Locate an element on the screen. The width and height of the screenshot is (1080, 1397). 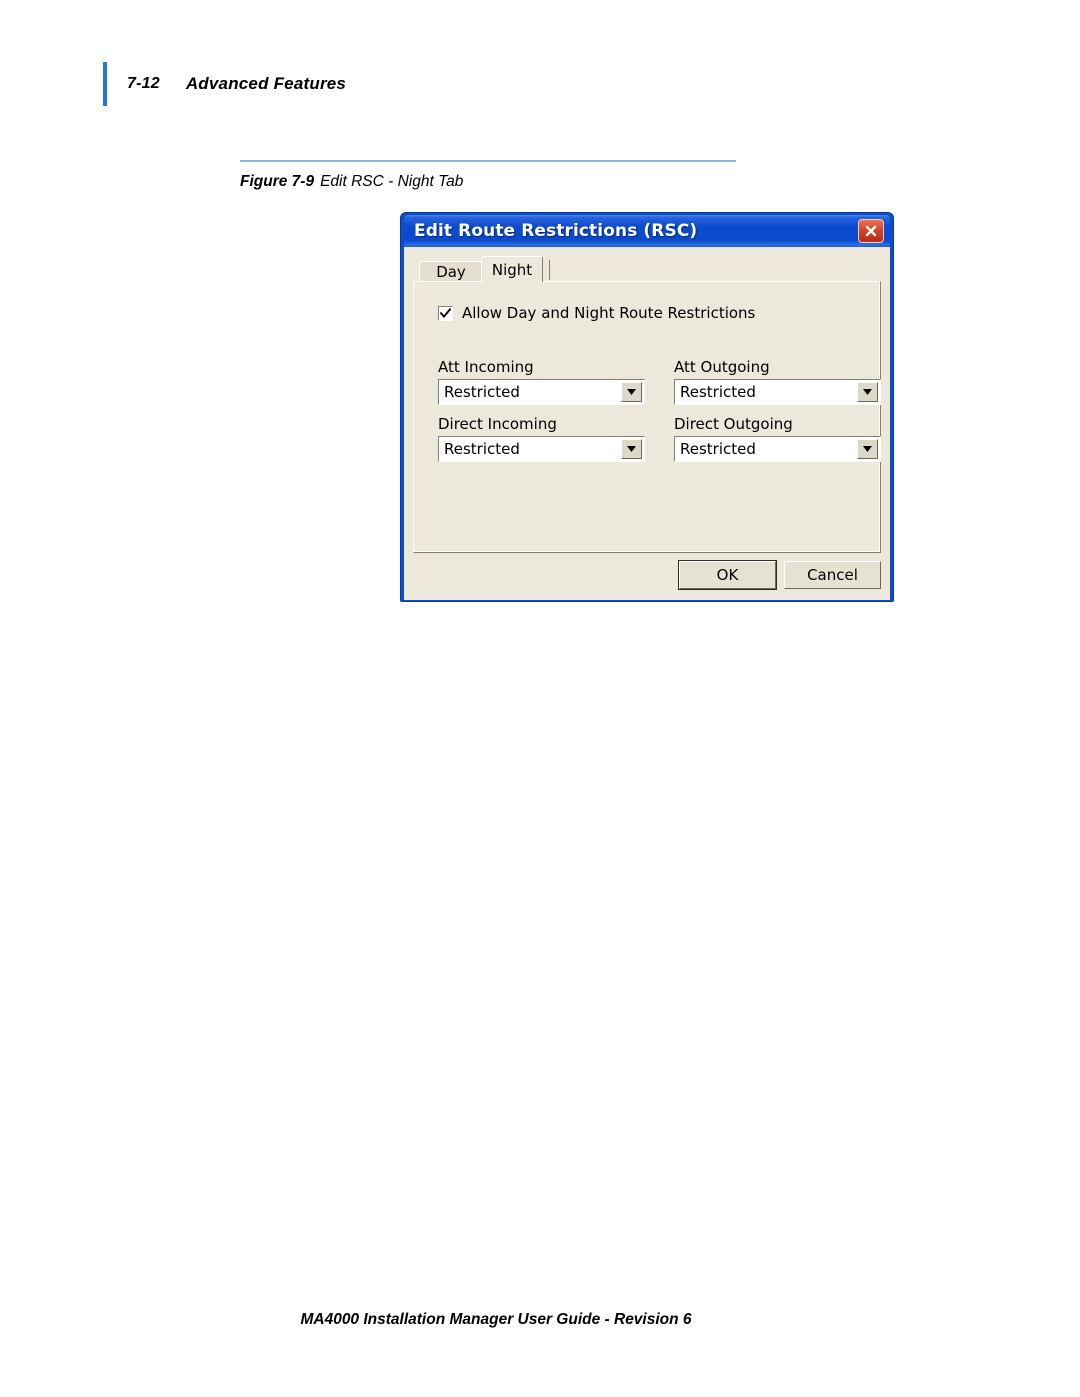
direct-outgoing-select: Restricted is located at coordinates (777, 449).